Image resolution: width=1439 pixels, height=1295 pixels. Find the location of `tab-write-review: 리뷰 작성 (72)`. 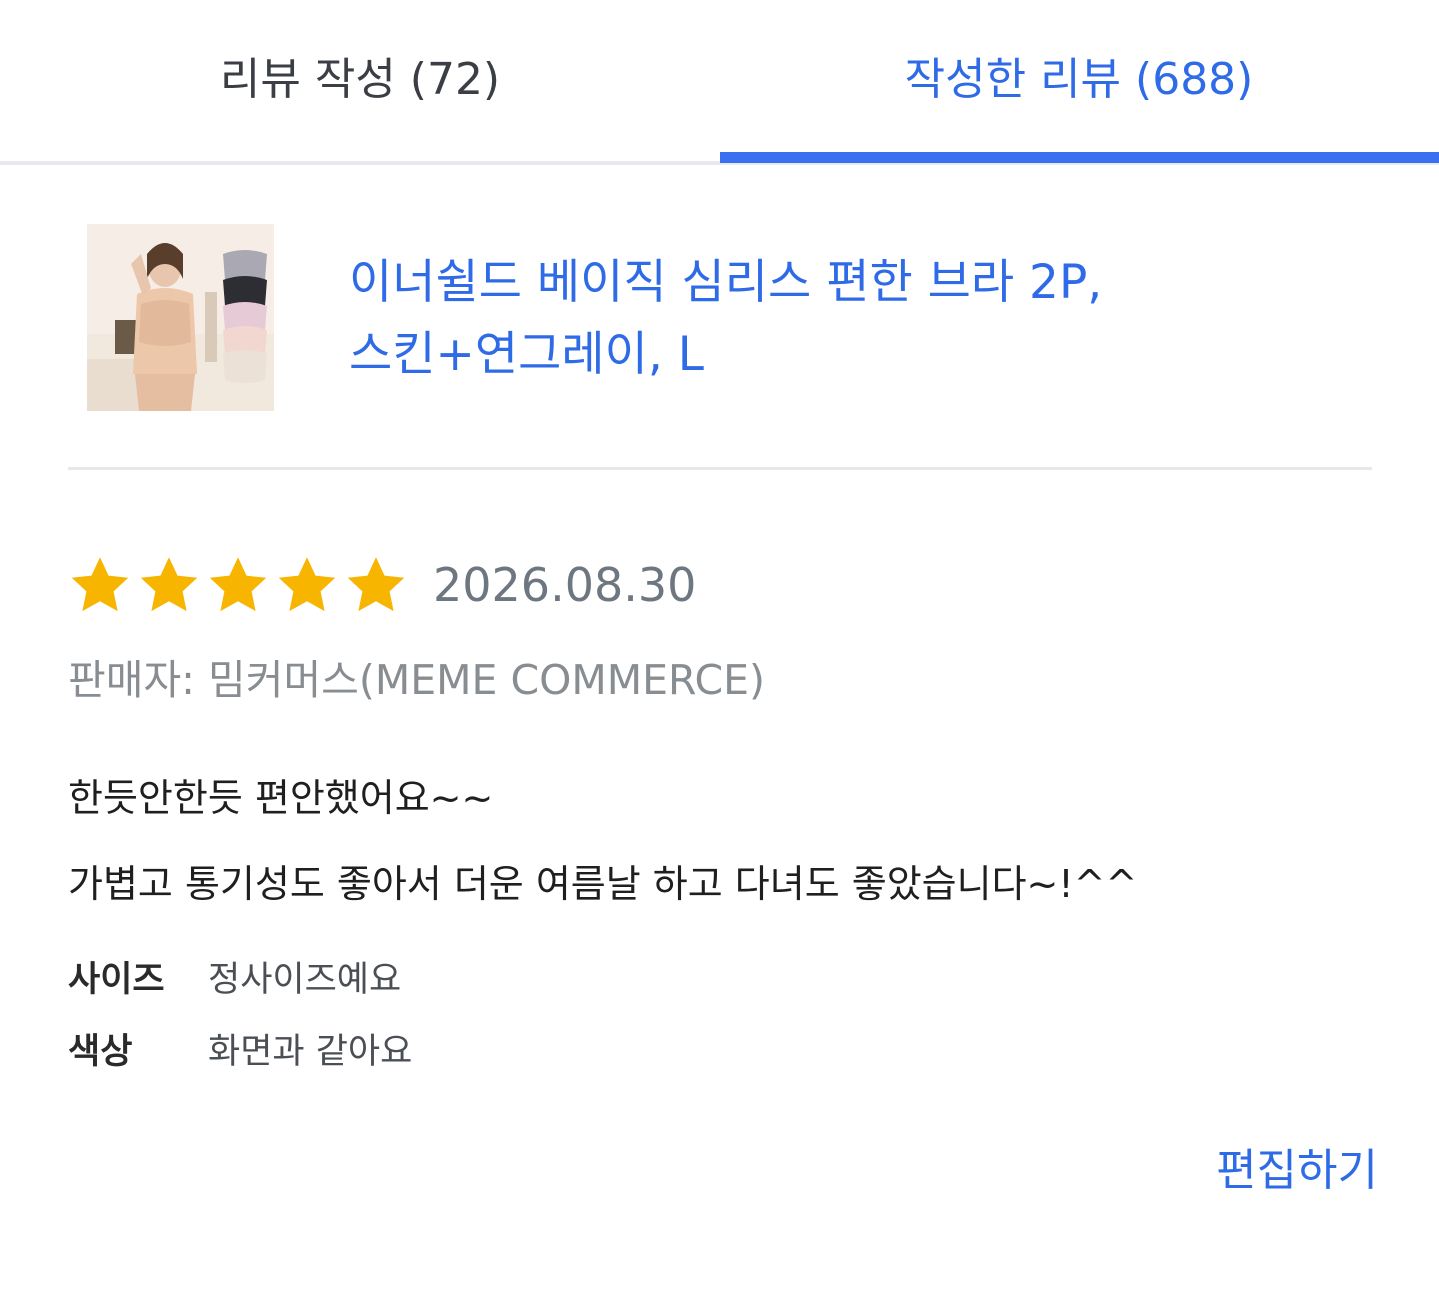

tab-write-review: 리뷰 작성 (72) is located at coordinates (360, 75).